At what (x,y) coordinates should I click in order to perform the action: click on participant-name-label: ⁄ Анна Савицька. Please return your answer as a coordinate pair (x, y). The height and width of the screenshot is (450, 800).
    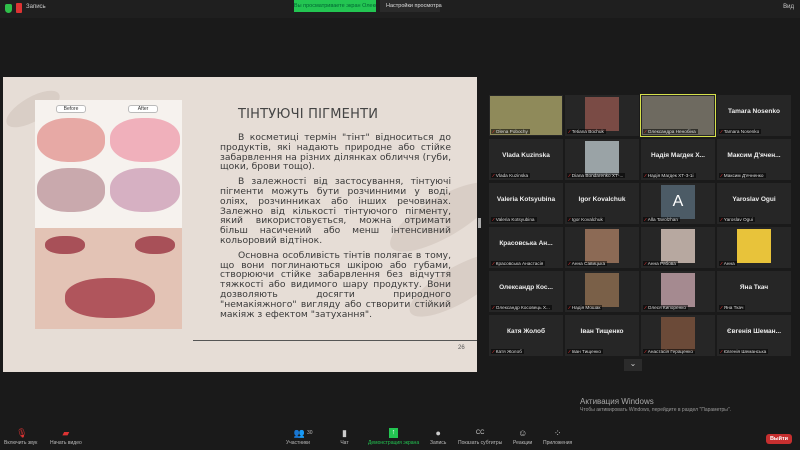
    Looking at the image, I should click on (587, 263).